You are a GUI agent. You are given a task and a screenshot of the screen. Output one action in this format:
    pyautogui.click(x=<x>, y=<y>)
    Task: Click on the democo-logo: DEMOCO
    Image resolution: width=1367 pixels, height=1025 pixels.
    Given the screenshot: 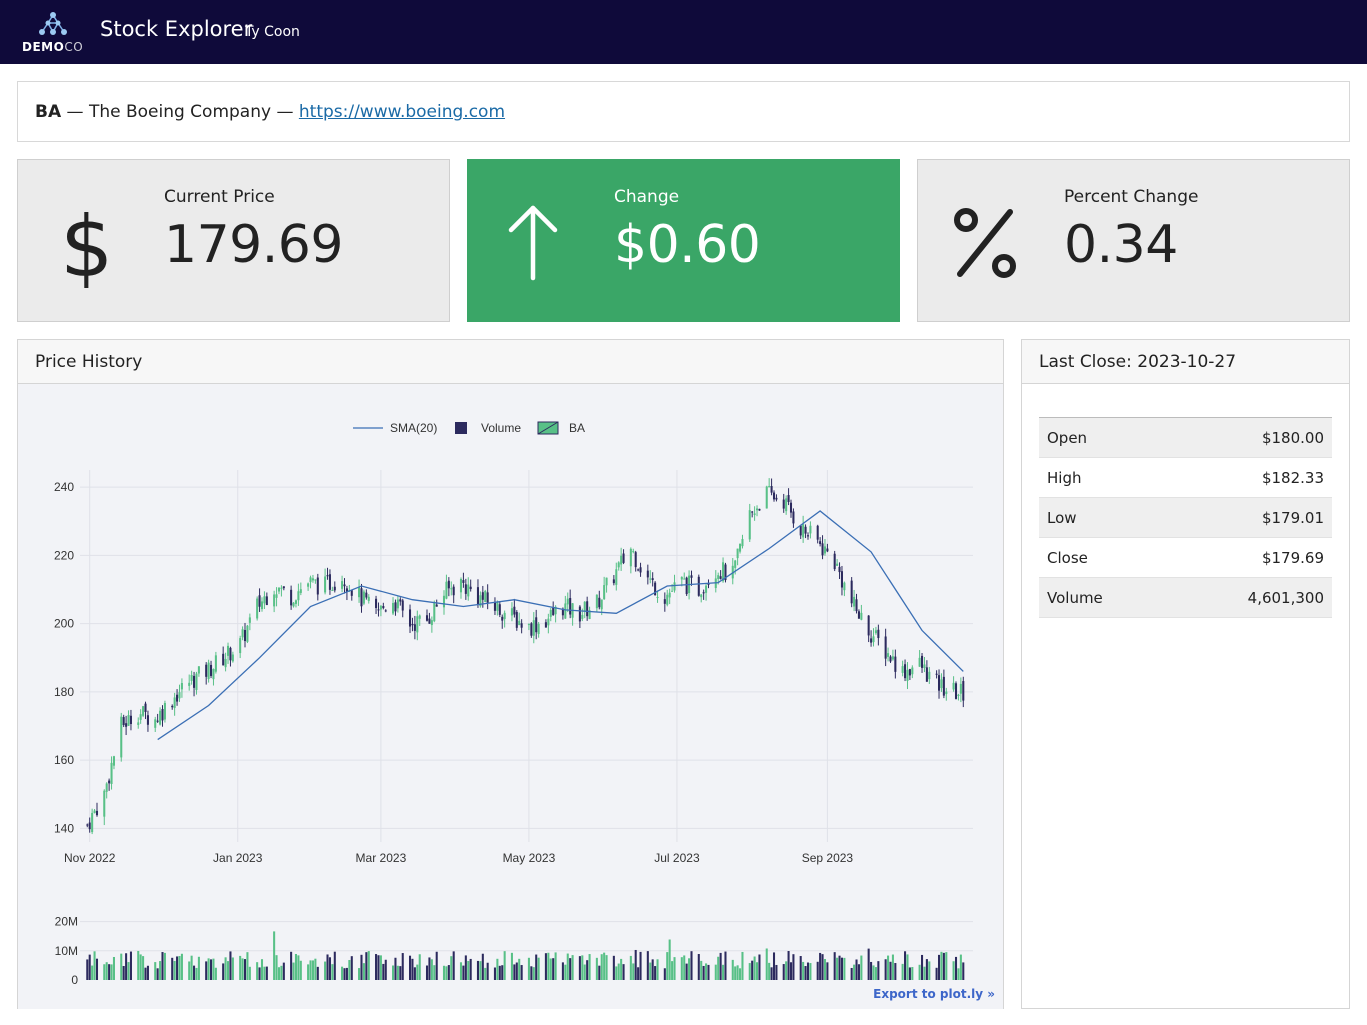 What is the action you would take?
    pyautogui.click(x=52, y=33)
    